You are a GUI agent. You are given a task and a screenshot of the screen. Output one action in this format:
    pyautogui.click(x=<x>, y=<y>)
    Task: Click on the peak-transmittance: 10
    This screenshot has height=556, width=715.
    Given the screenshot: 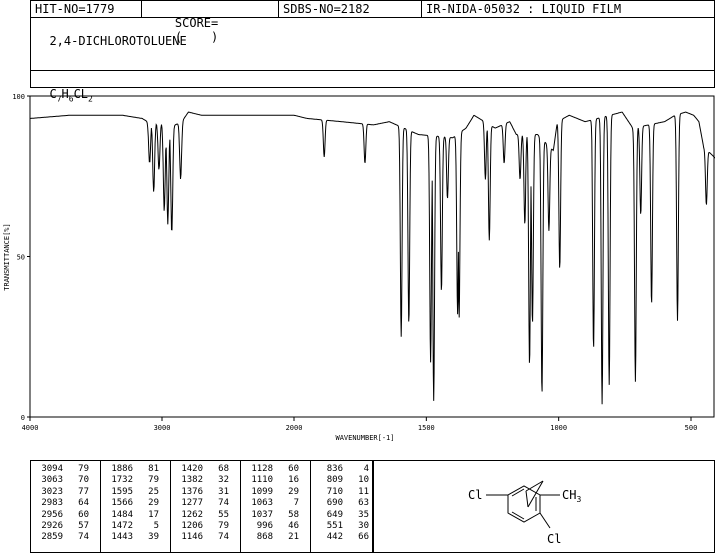 What is the action you would take?
    pyautogui.click(x=363, y=480)
    